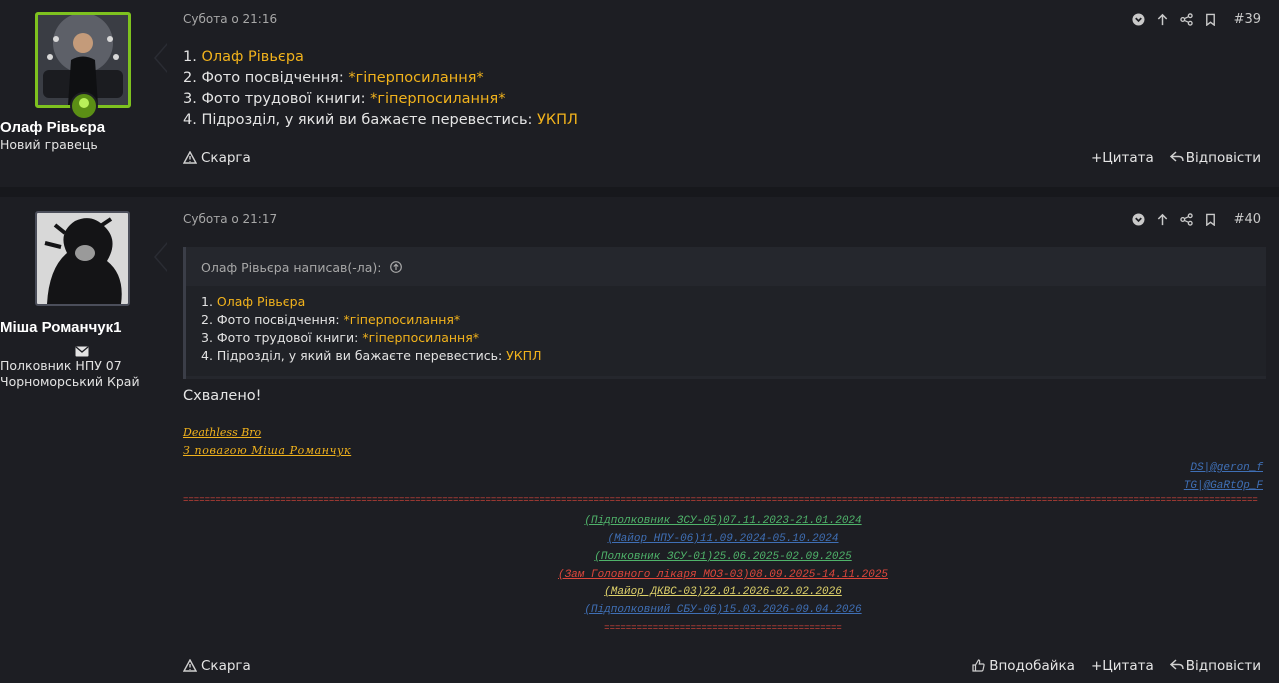 The height and width of the screenshot is (683, 1279). What do you see at coordinates (1247, 19) in the screenshot?
I see `post-number: #39` at bounding box center [1247, 19].